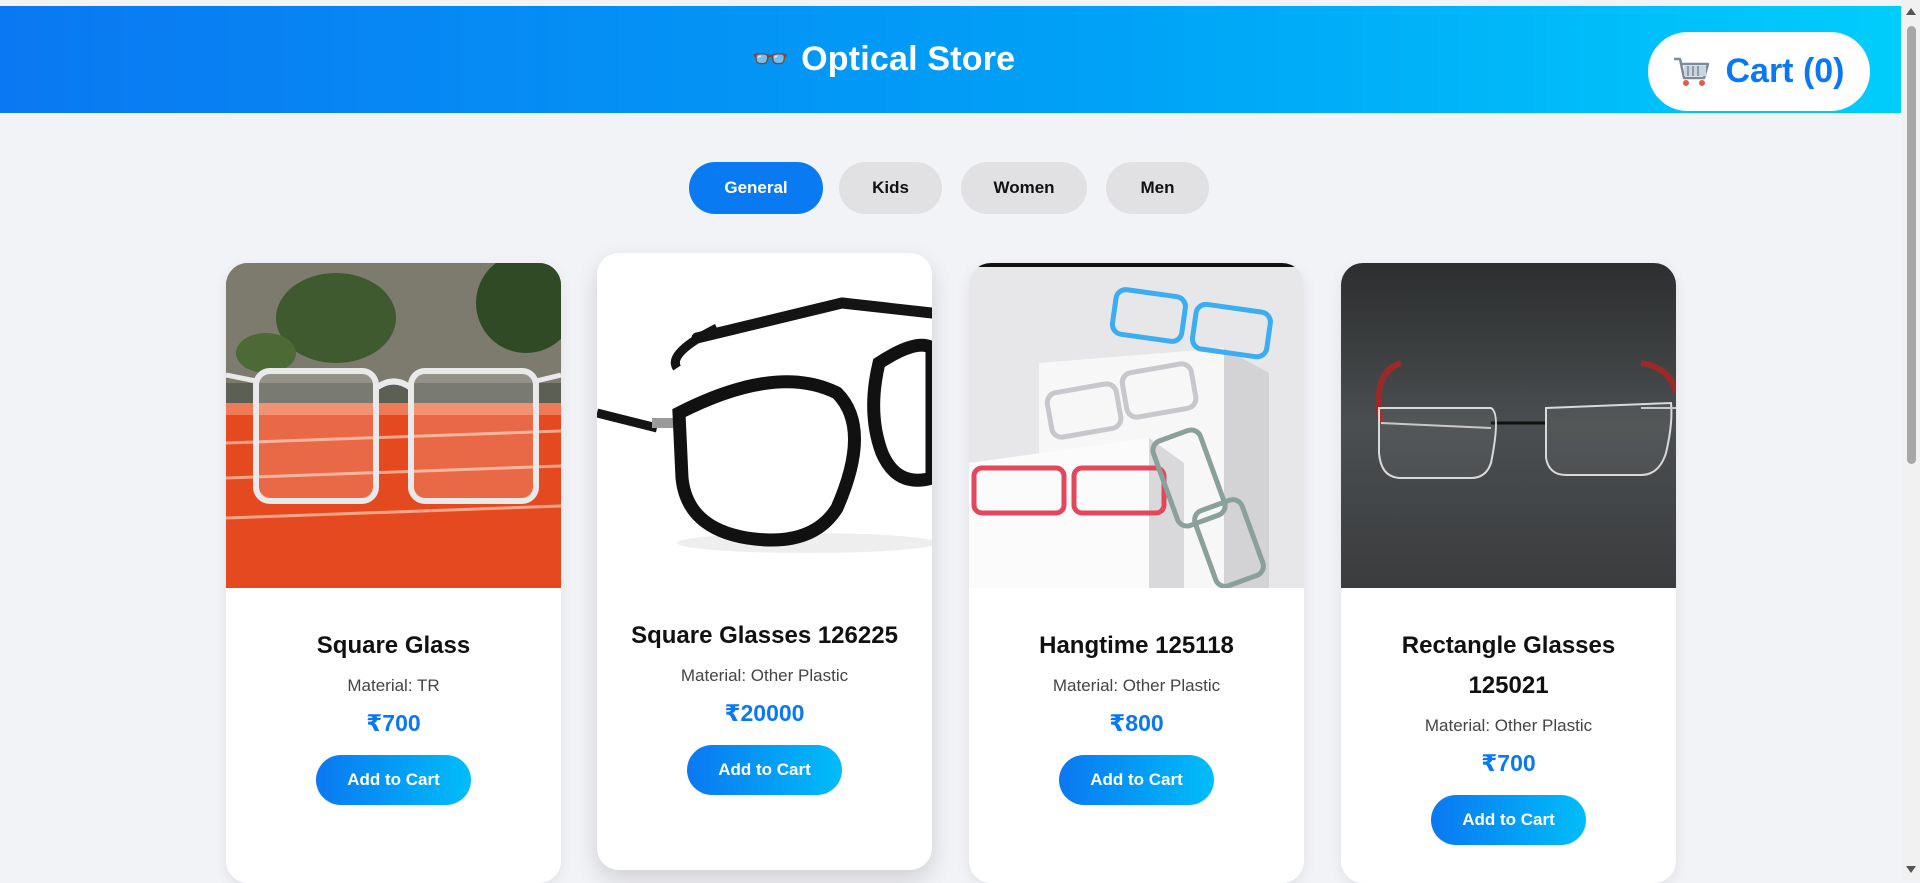  Describe the element at coordinates (1911, 11) in the screenshot. I see `scroll-up-arrow-icon` at that location.